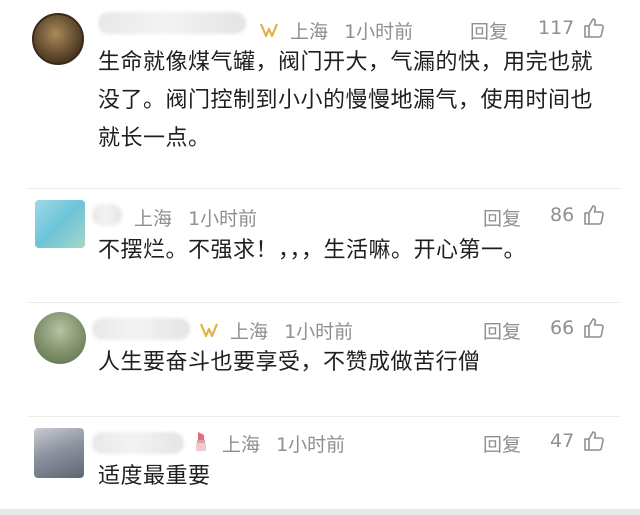  Describe the element at coordinates (320, 512) in the screenshot. I see `bottom-border` at that location.